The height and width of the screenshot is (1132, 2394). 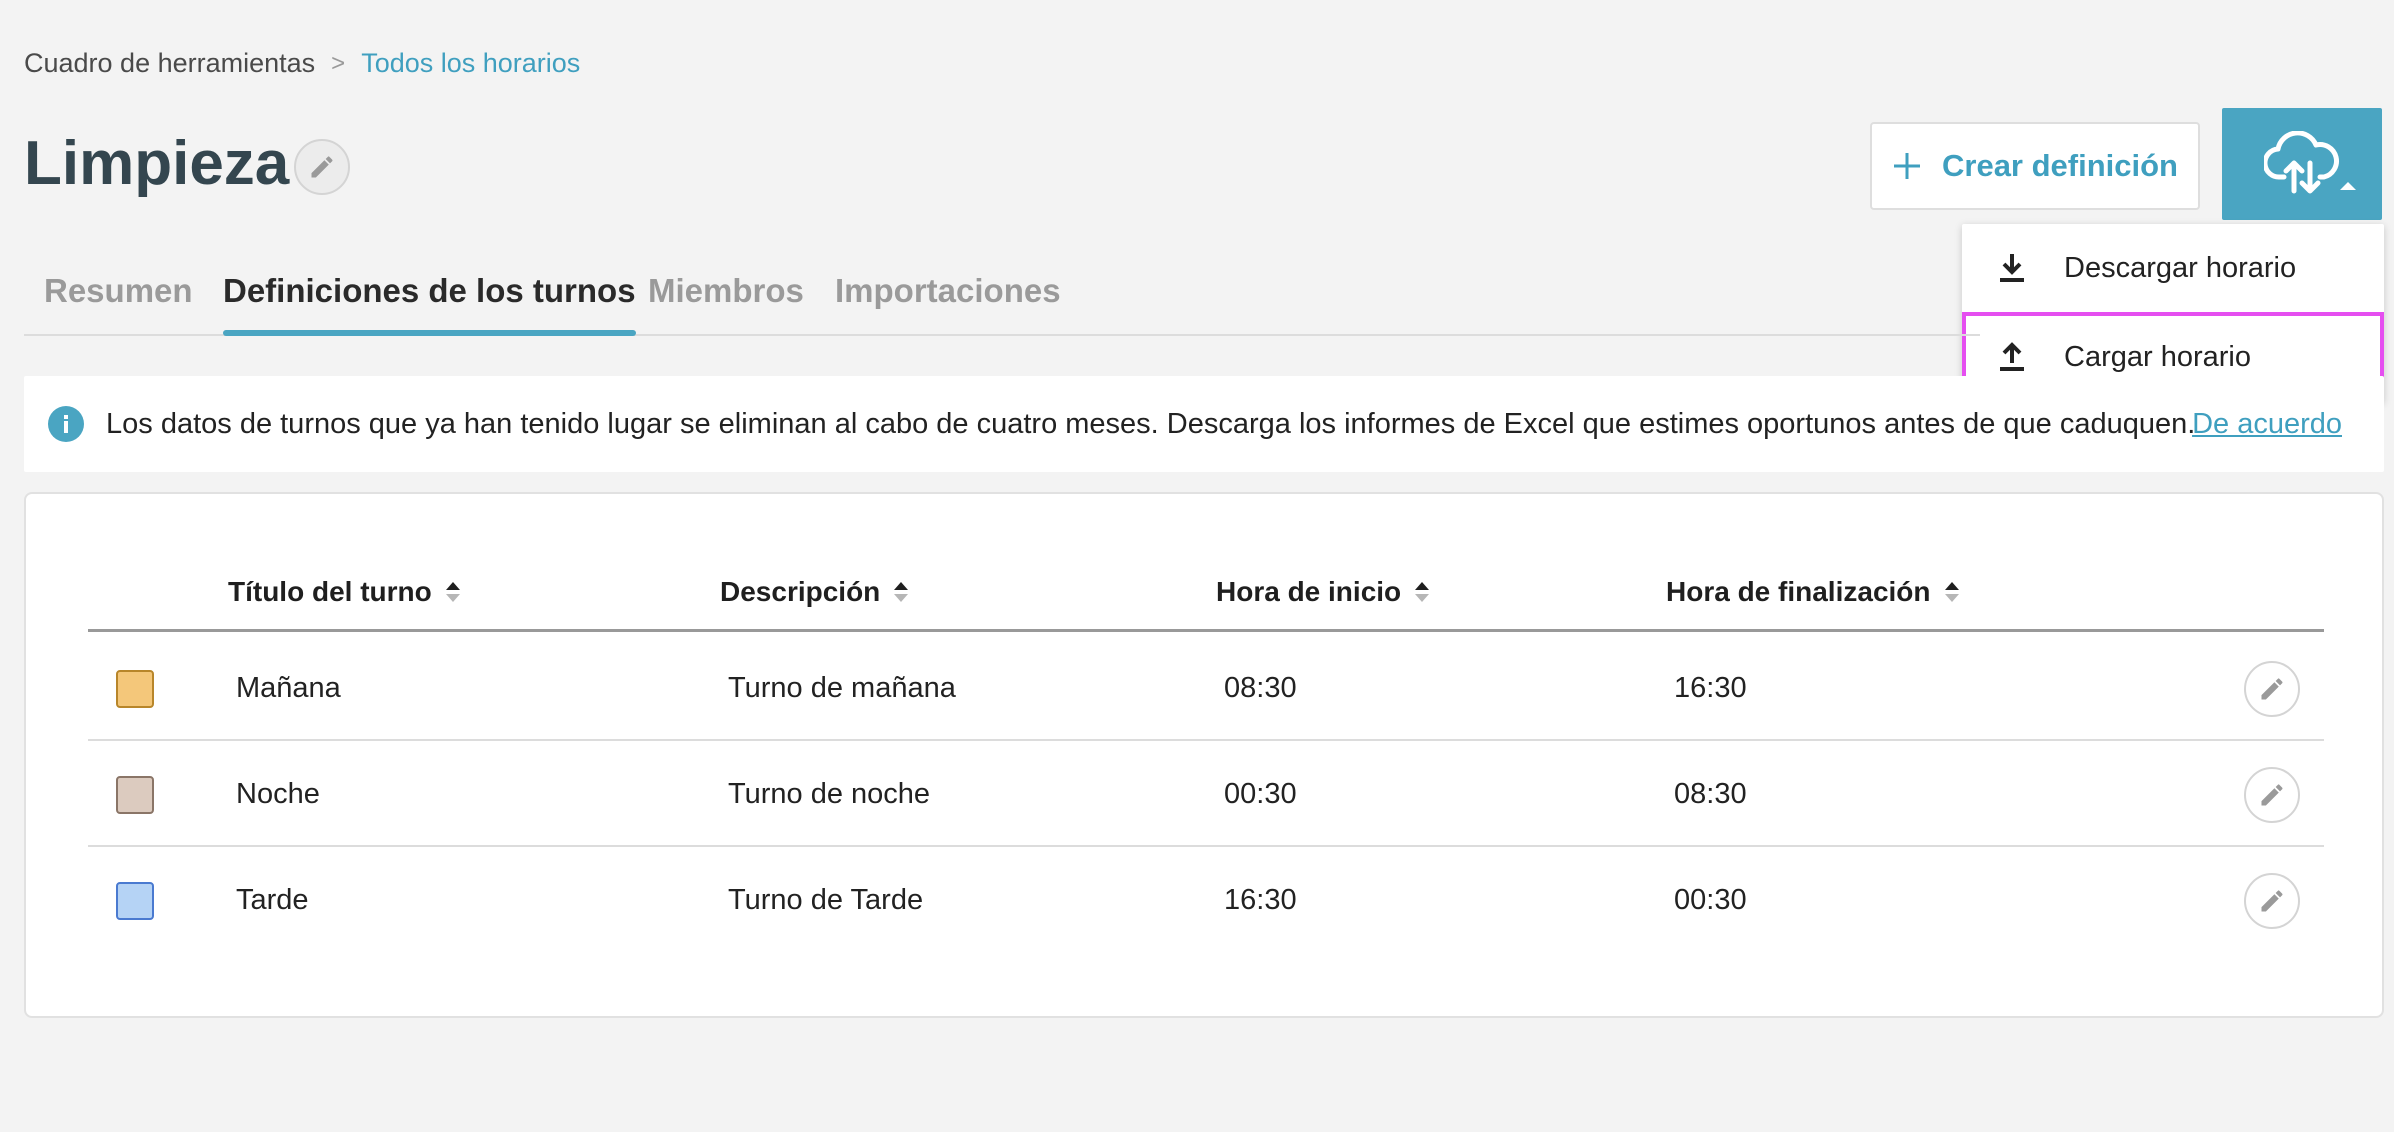 I want to click on column-header-label: Título del turno, so click(x=330, y=591).